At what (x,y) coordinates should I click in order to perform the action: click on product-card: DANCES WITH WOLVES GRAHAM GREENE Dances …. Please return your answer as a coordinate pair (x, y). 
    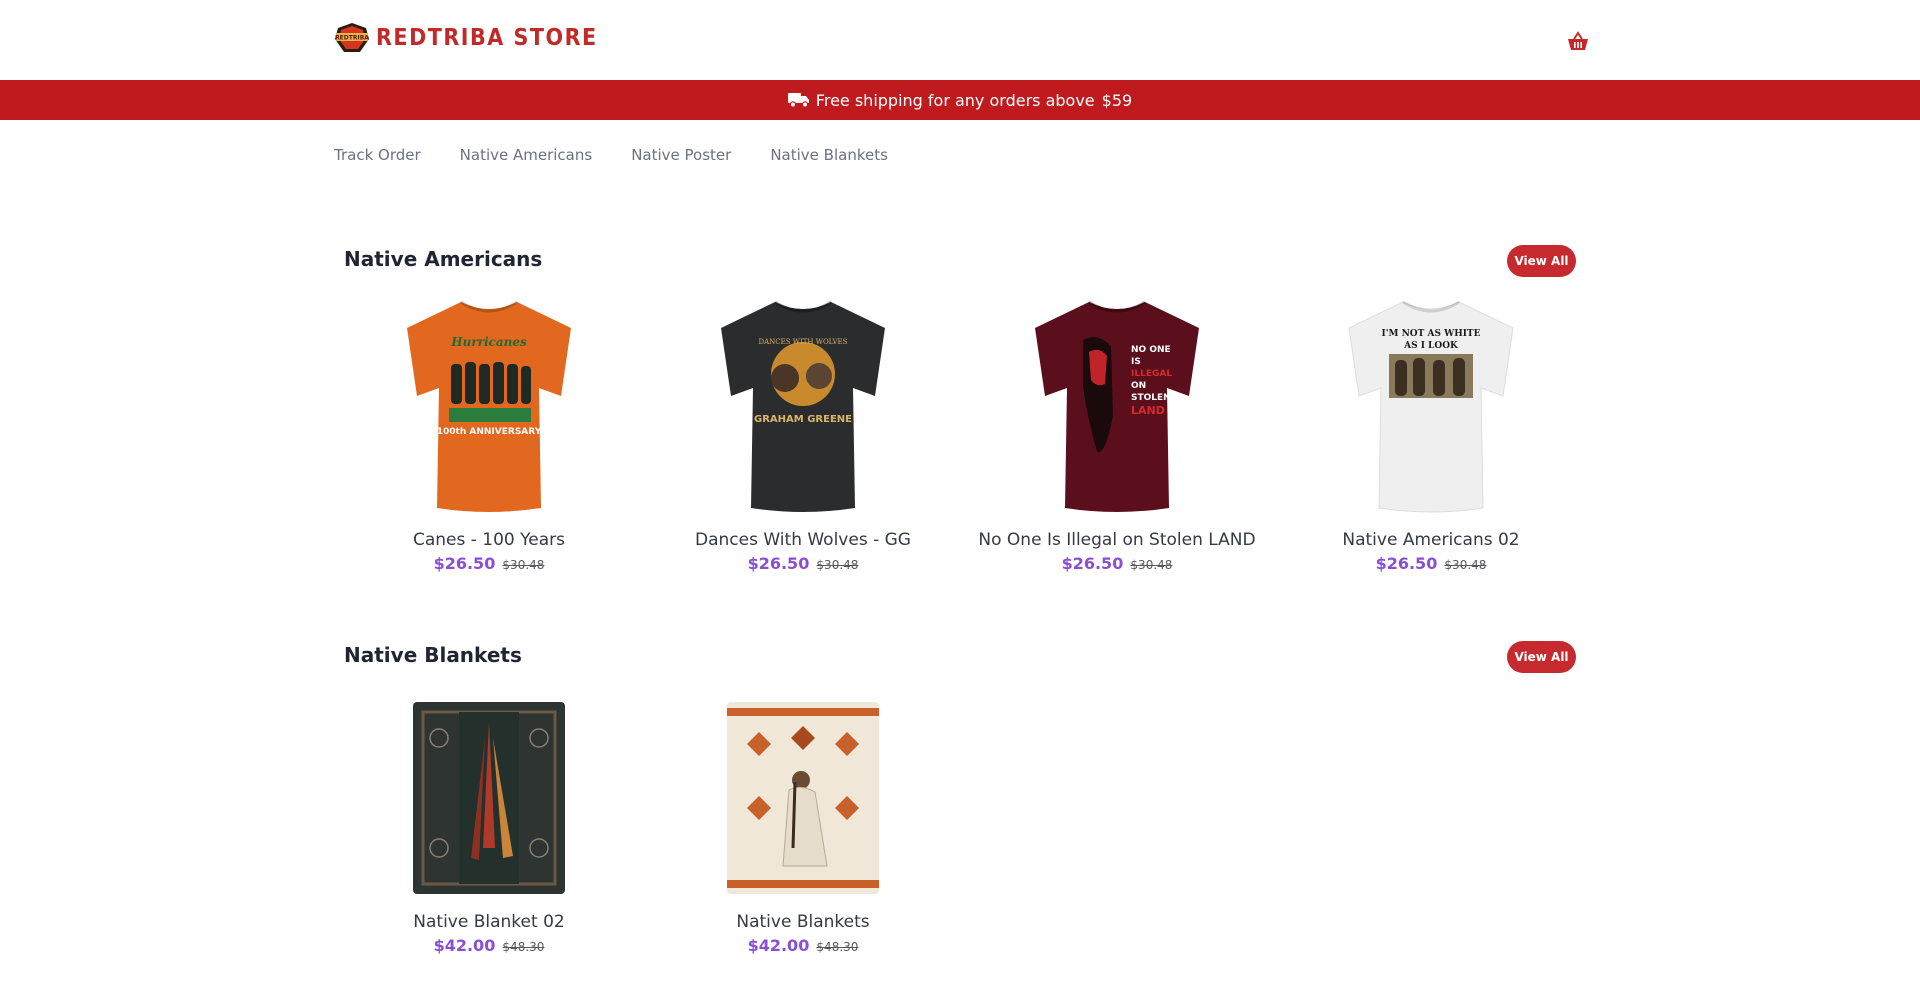
    Looking at the image, I should click on (803, 434).